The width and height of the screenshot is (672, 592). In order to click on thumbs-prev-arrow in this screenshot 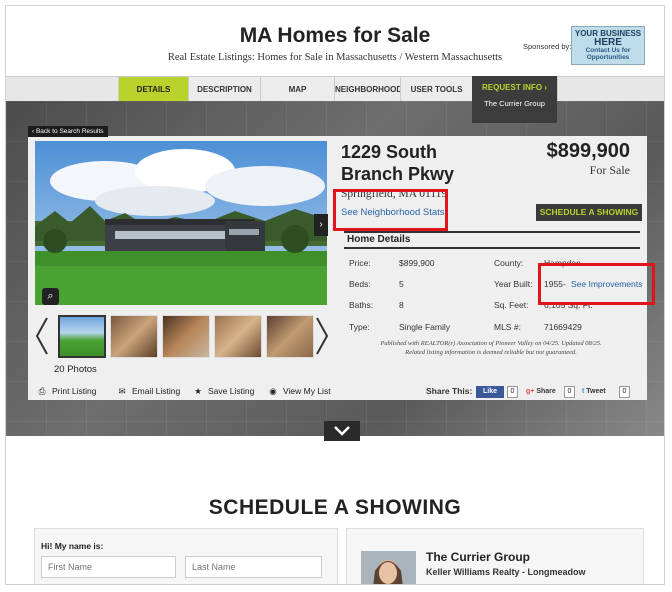, I will do `click(42, 336)`.